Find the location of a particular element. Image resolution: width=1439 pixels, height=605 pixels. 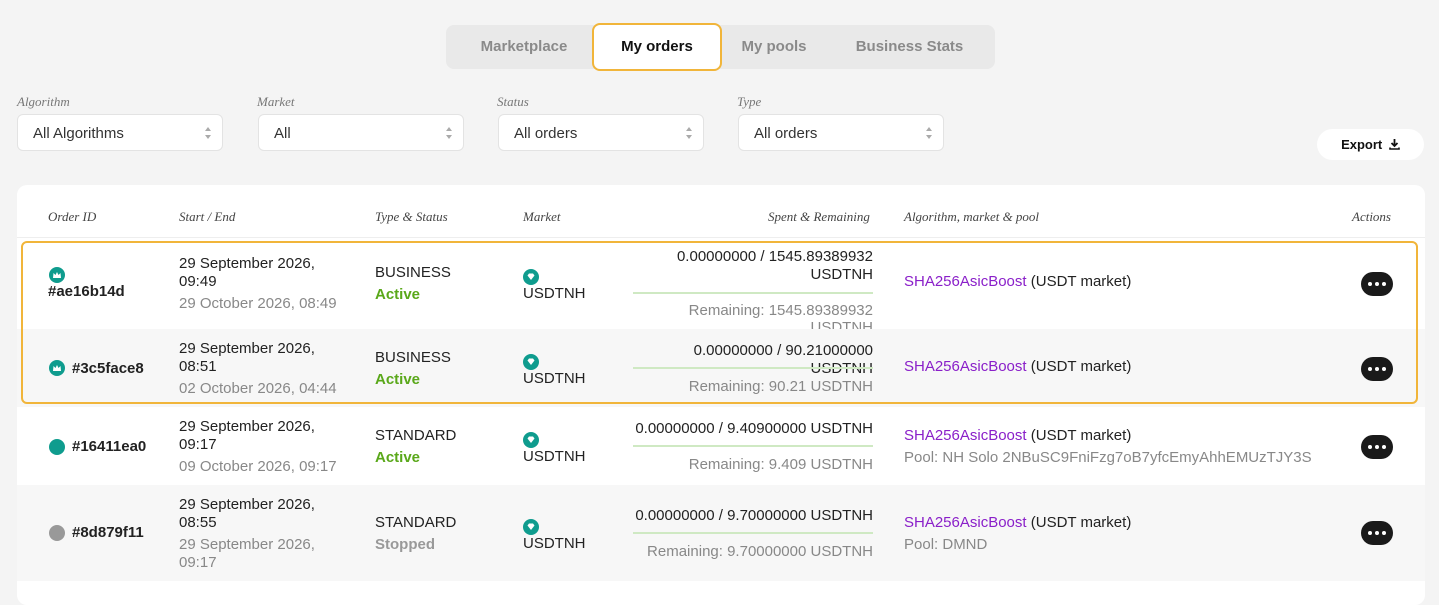

download-icon is located at coordinates (1394, 144).